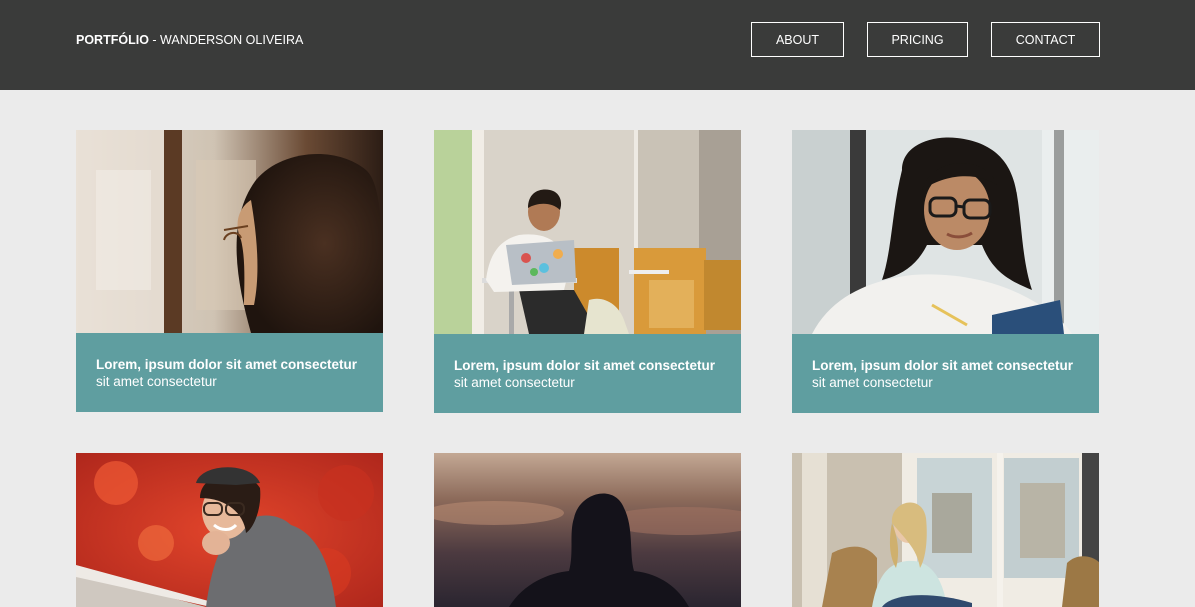 This screenshot has height=607, width=1195. What do you see at coordinates (112, 40) in the screenshot?
I see `brand-bold: PORTFÓLIO` at bounding box center [112, 40].